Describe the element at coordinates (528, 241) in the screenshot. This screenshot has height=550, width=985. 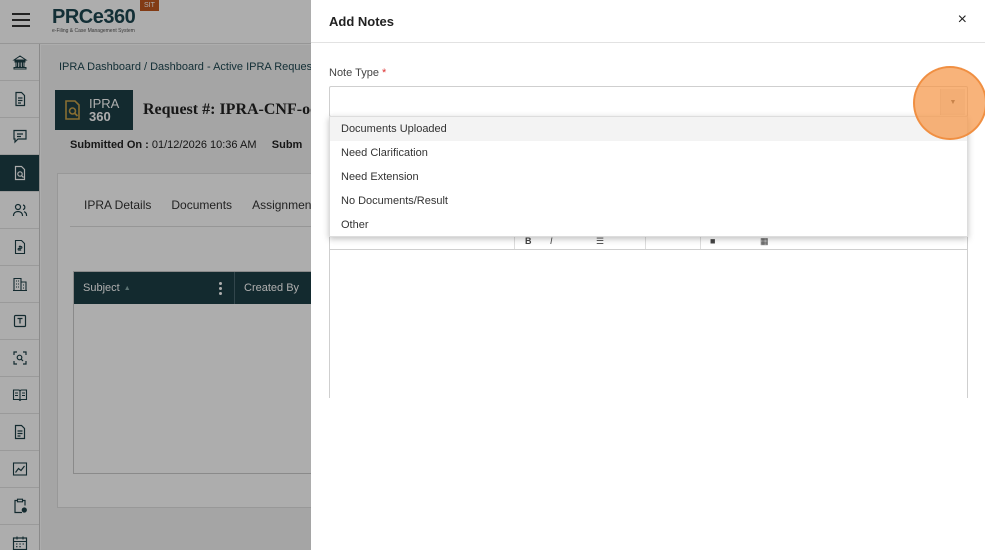
I see `bold-icon: B` at that location.